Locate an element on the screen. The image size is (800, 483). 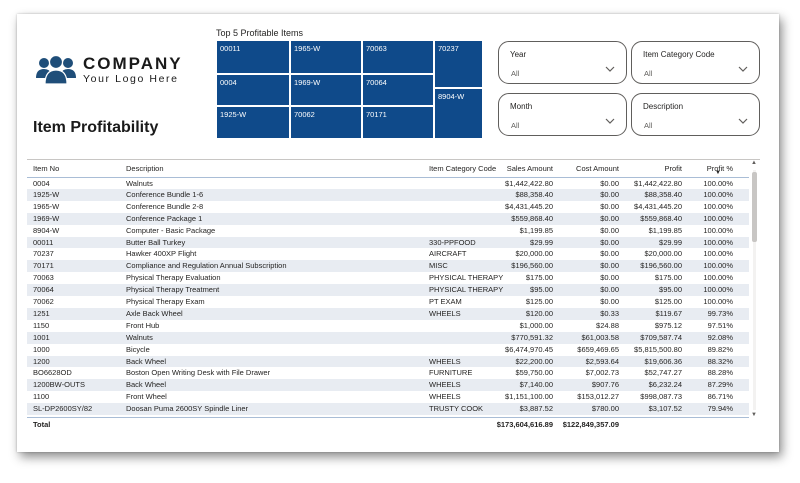
cell-sales: $95.00 is located at coordinates (541, 290).